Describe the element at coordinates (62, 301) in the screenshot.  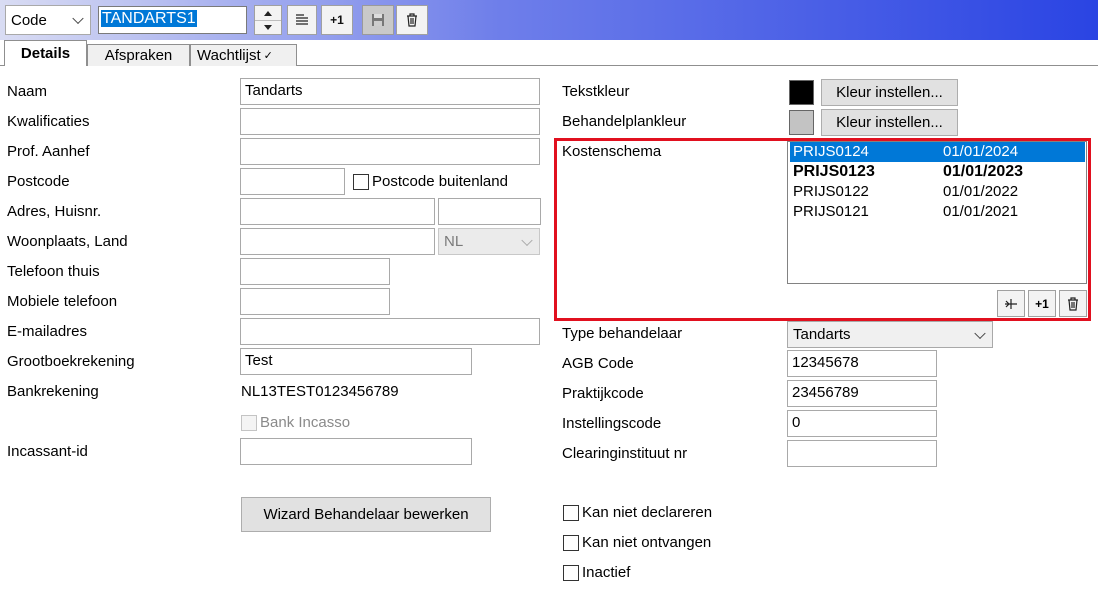
I see `mobiel-label: Mobiele telefoon` at that location.